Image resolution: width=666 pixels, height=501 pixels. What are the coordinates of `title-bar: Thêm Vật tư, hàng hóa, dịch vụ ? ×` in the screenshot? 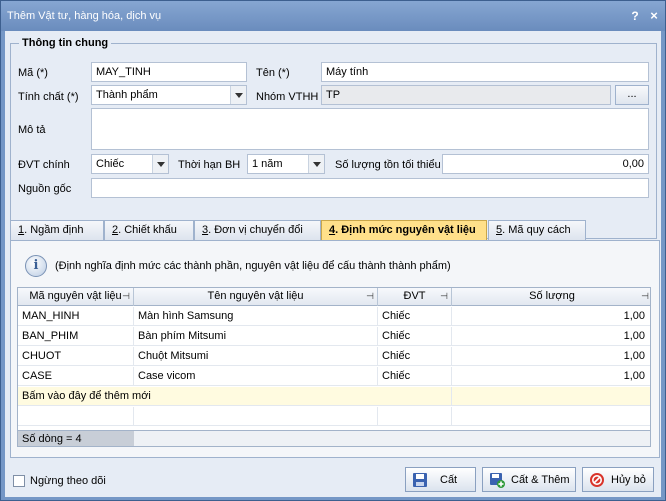 It's located at (333, 16).